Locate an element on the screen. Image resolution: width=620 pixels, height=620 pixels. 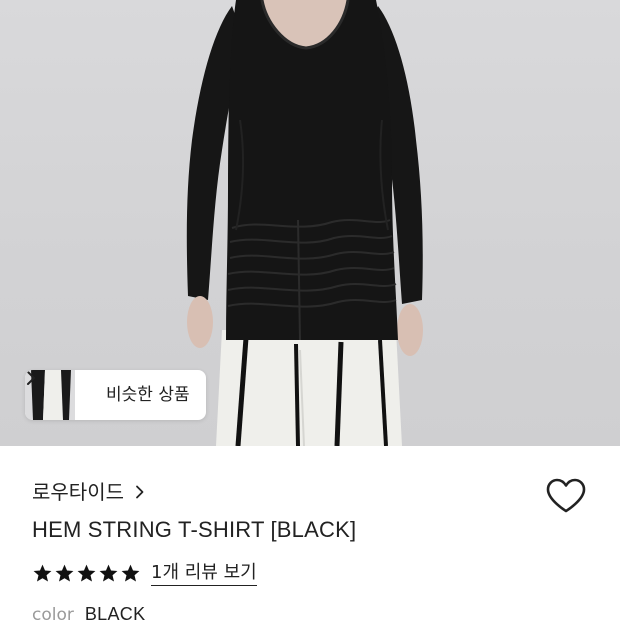
star-rating is located at coordinates (87, 573).